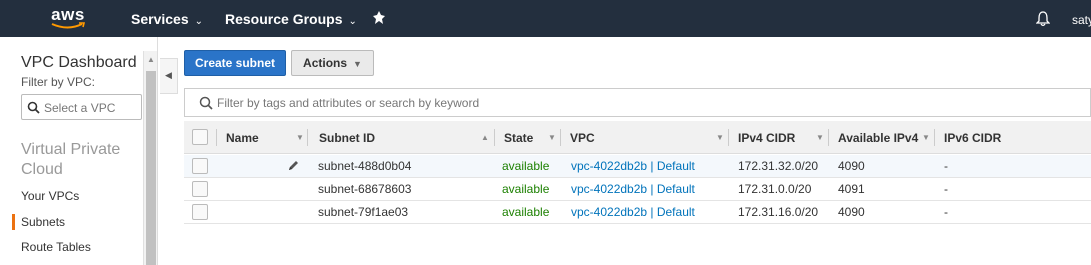  Describe the element at coordinates (151, 168) in the screenshot. I see `scrollbar-thumb` at that location.